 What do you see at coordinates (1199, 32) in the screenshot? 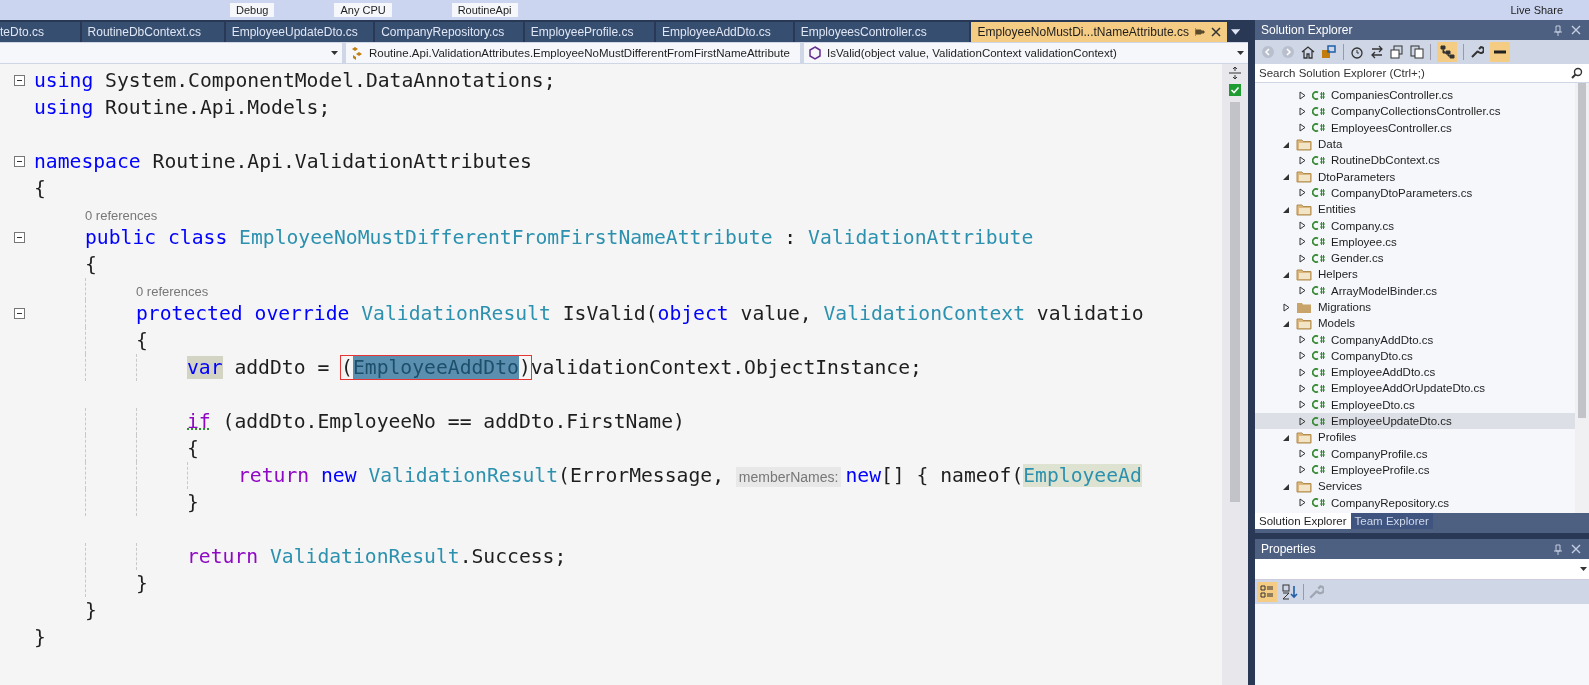
I see `pin-icon` at bounding box center [1199, 32].